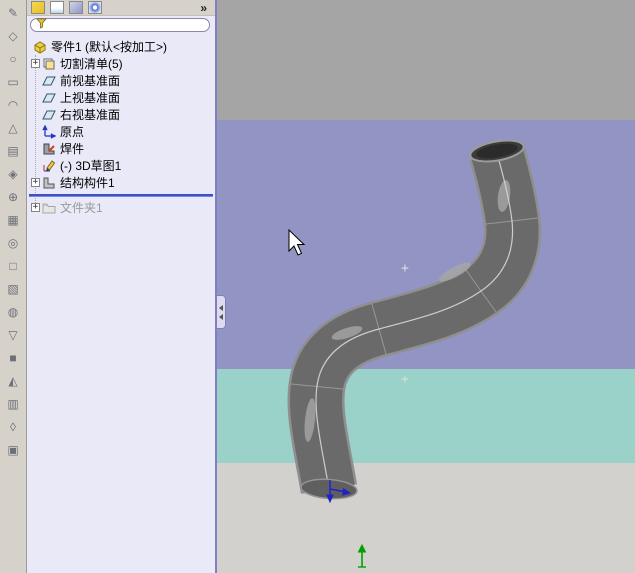 This screenshot has height=573, width=635. I want to click on tree-item-label: 结构构件1, so click(87, 183).